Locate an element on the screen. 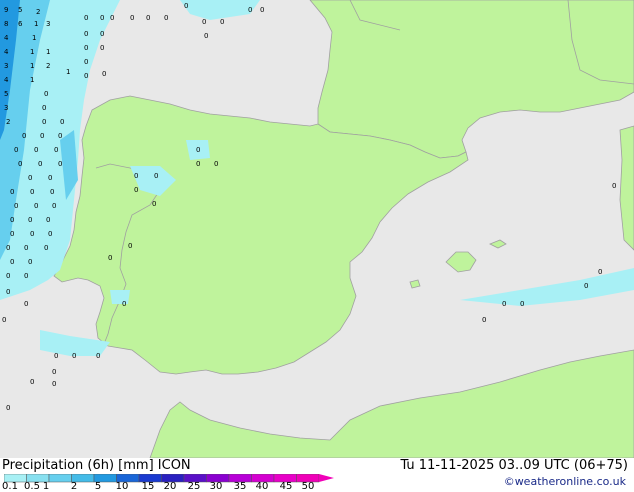 Image resolution: width=634 pixels, height=492 pixels. legend-label: 15 is located at coordinates (148, 486).